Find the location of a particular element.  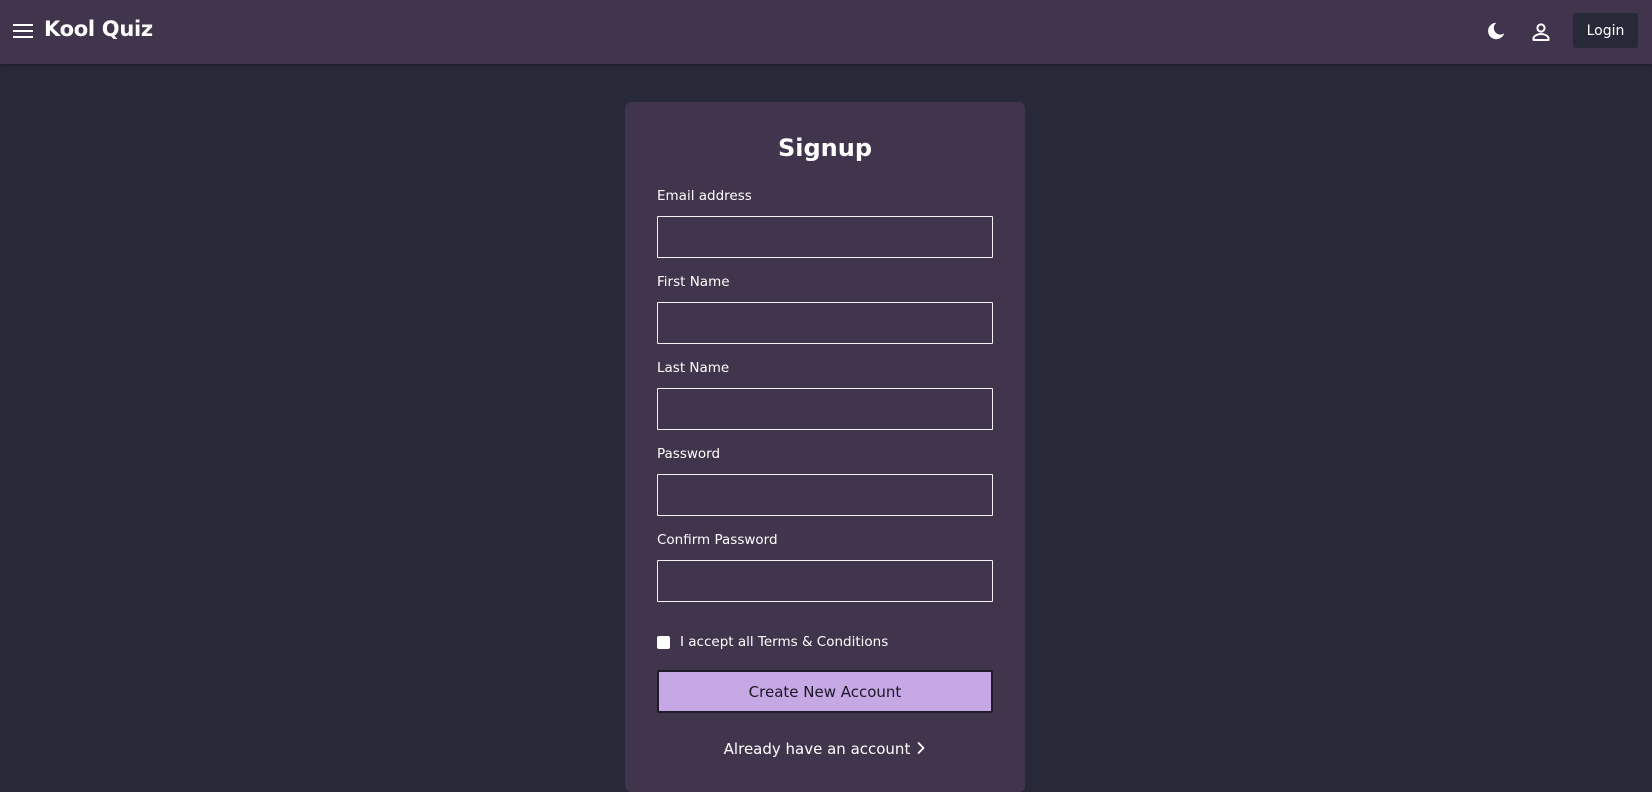

app-brand: Kool Quiz is located at coordinates (98, 29).